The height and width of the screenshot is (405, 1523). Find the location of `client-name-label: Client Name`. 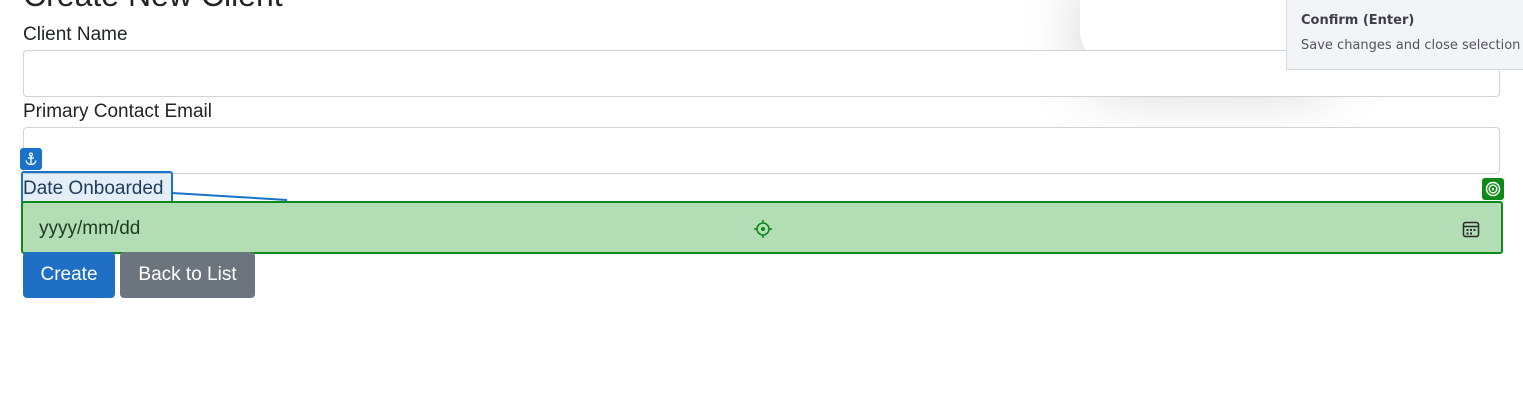

client-name-label: Client Name is located at coordinates (75, 34).